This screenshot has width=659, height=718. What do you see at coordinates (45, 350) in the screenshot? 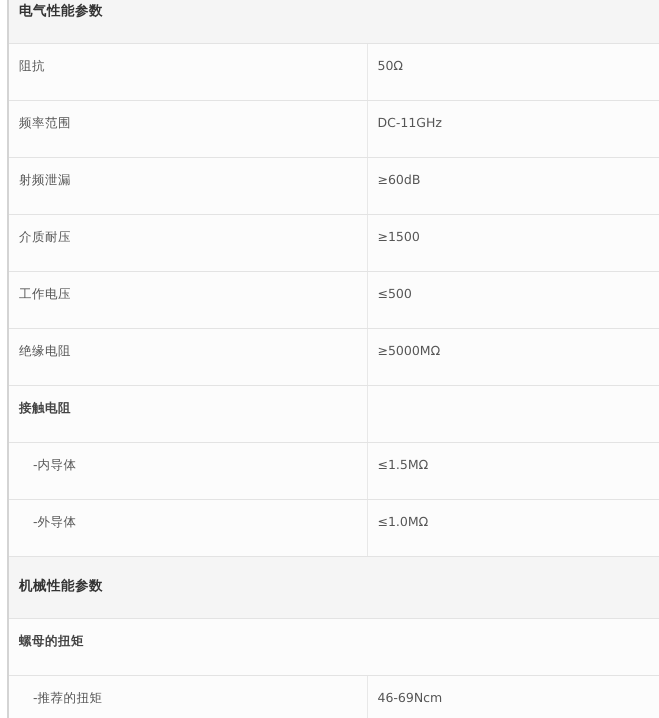
I see `parameter-name: 绝缘电阻` at bounding box center [45, 350].